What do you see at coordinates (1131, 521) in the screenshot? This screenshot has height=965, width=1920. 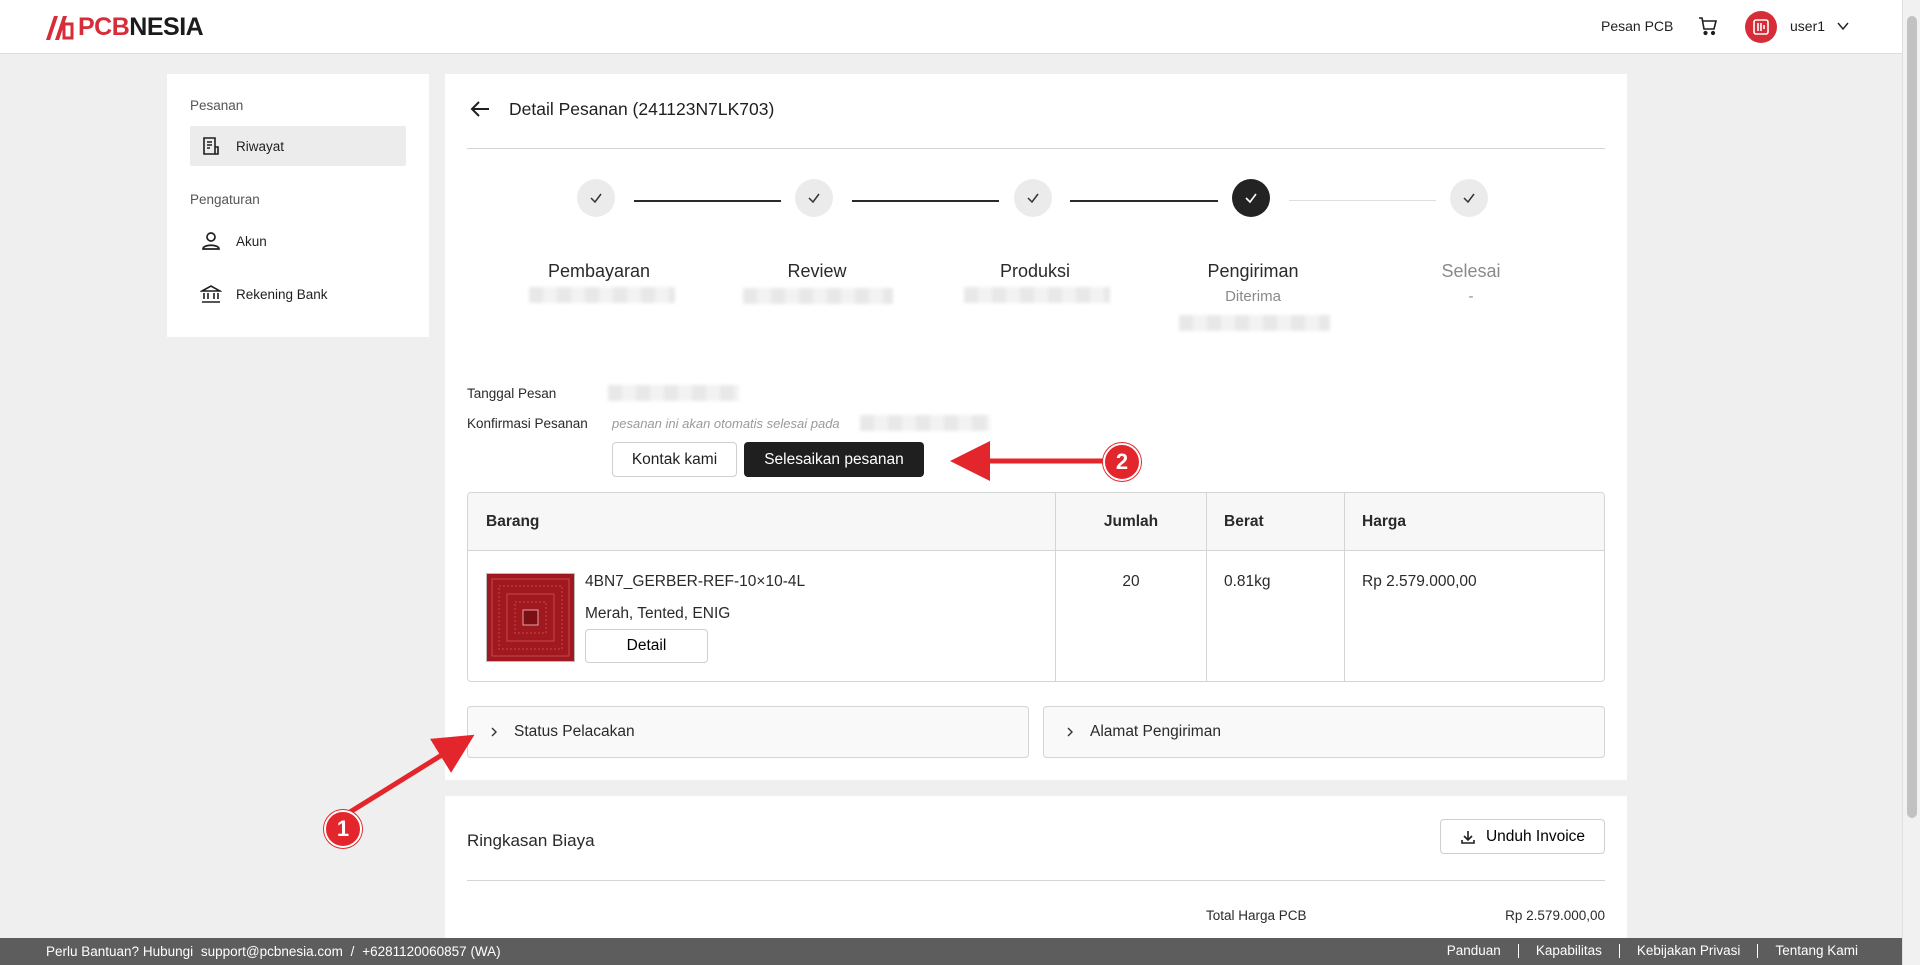 I see `header-qty: Jumlah` at bounding box center [1131, 521].